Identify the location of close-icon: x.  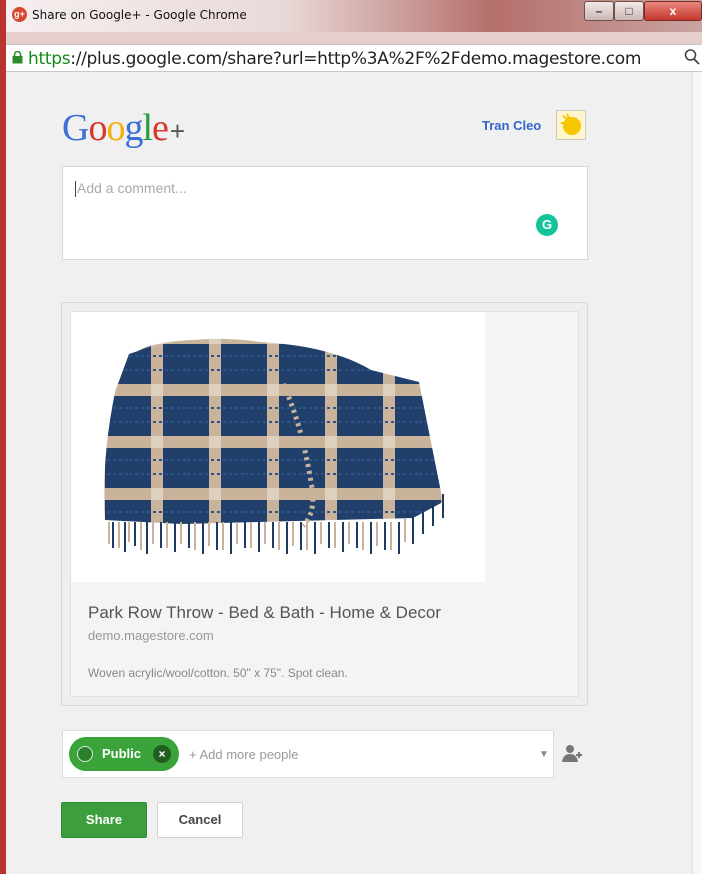
(673, 11).